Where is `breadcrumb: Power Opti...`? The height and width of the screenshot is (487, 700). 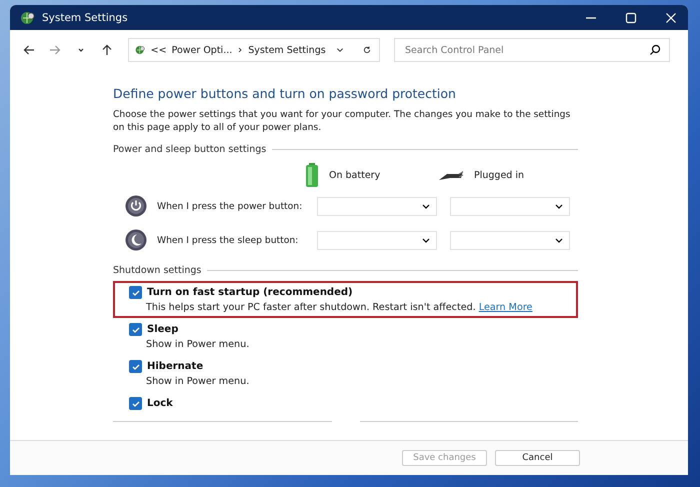
breadcrumb: Power Opti... is located at coordinates (202, 50).